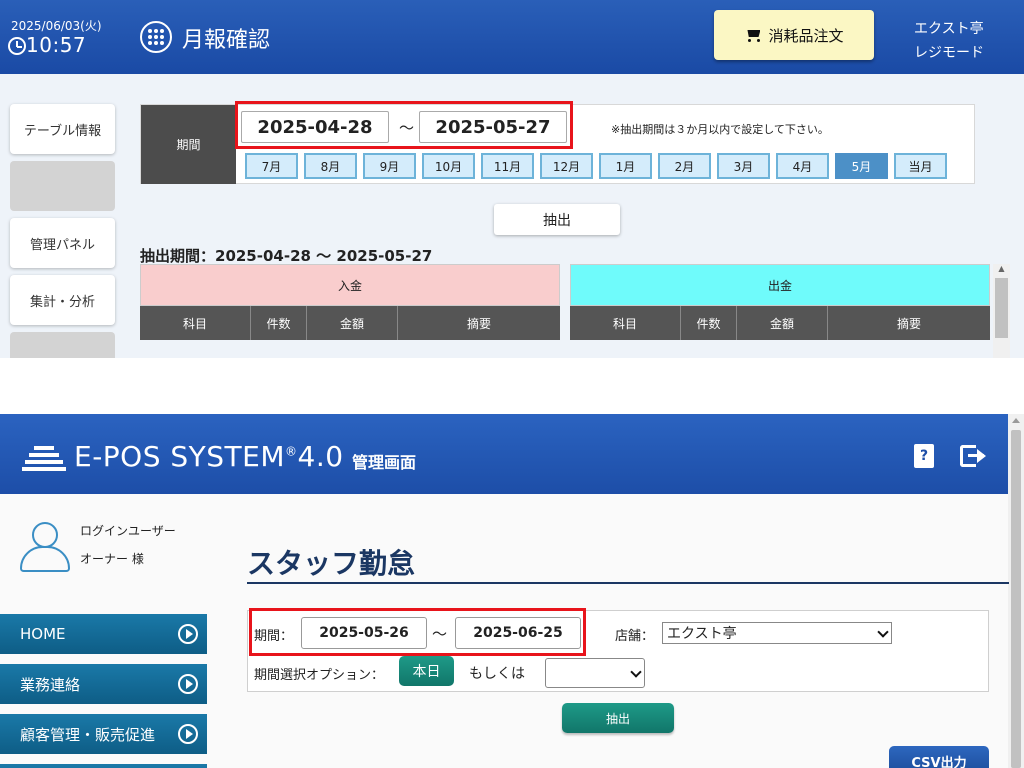  What do you see at coordinates (1001, 271) in the screenshot?
I see `scroll-up-icon: ▲` at bounding box center [1001, 271].